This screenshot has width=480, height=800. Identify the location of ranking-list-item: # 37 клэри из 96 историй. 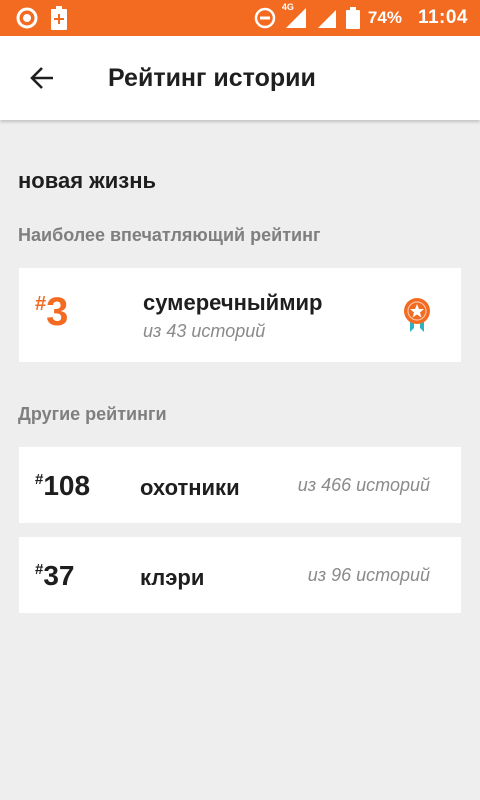
(240, 575).